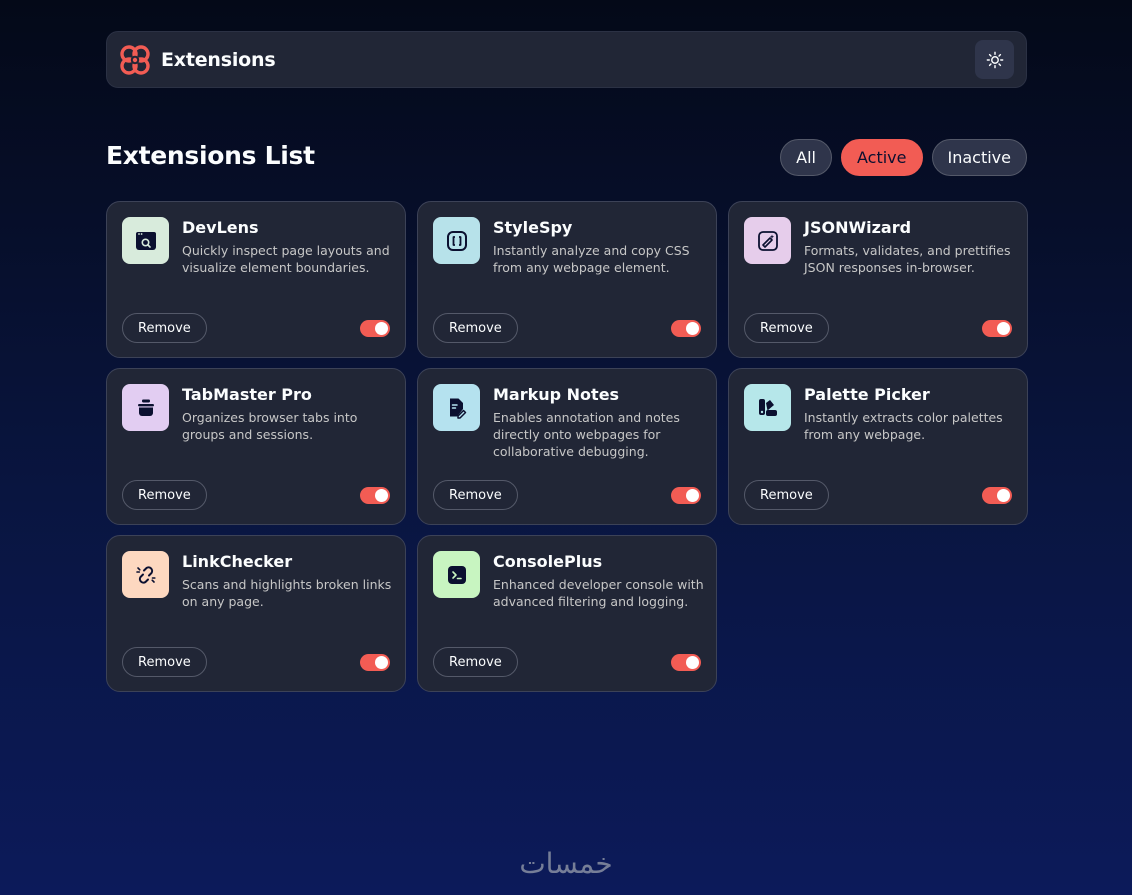  What do you see at coordinates (556, 394) in the screenshot?
I see `extension-name: Markup Notes` at bounding box center [556, 394].